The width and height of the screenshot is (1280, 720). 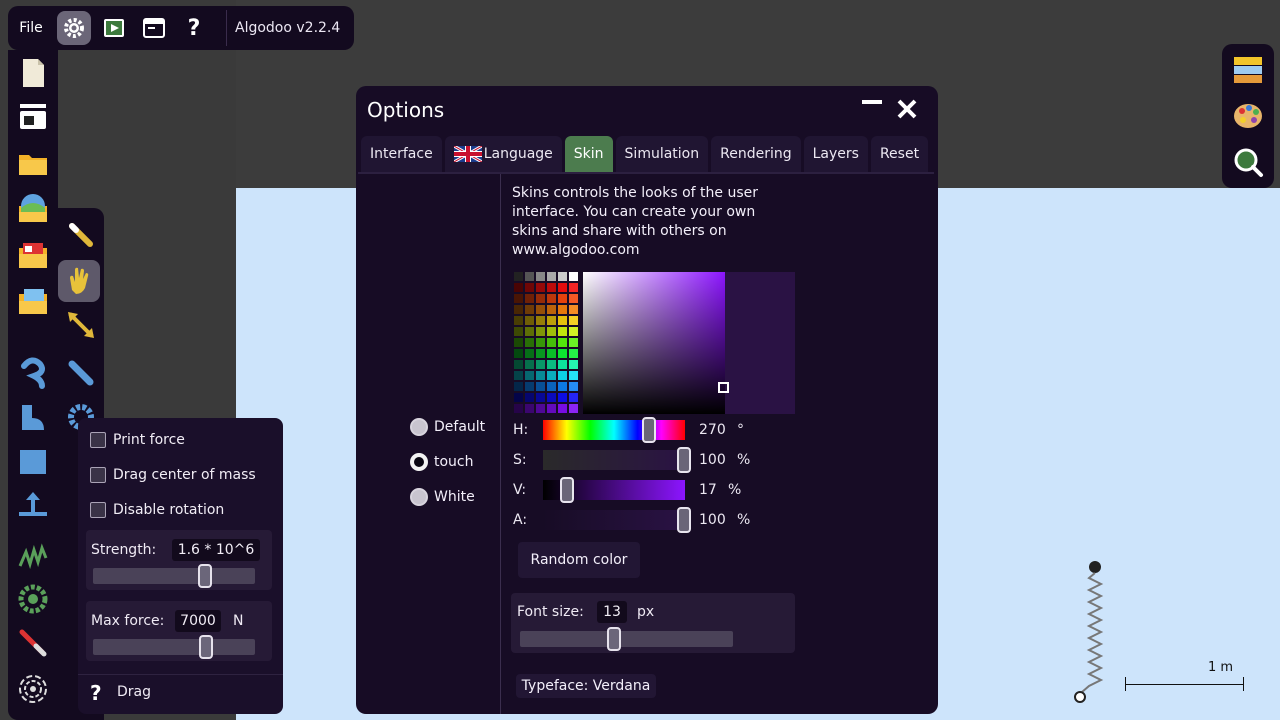 What do you see at coordinates (447, 427) in the screenshot?
I see `skin-option-default: Default` at bounding box center [447, 427].